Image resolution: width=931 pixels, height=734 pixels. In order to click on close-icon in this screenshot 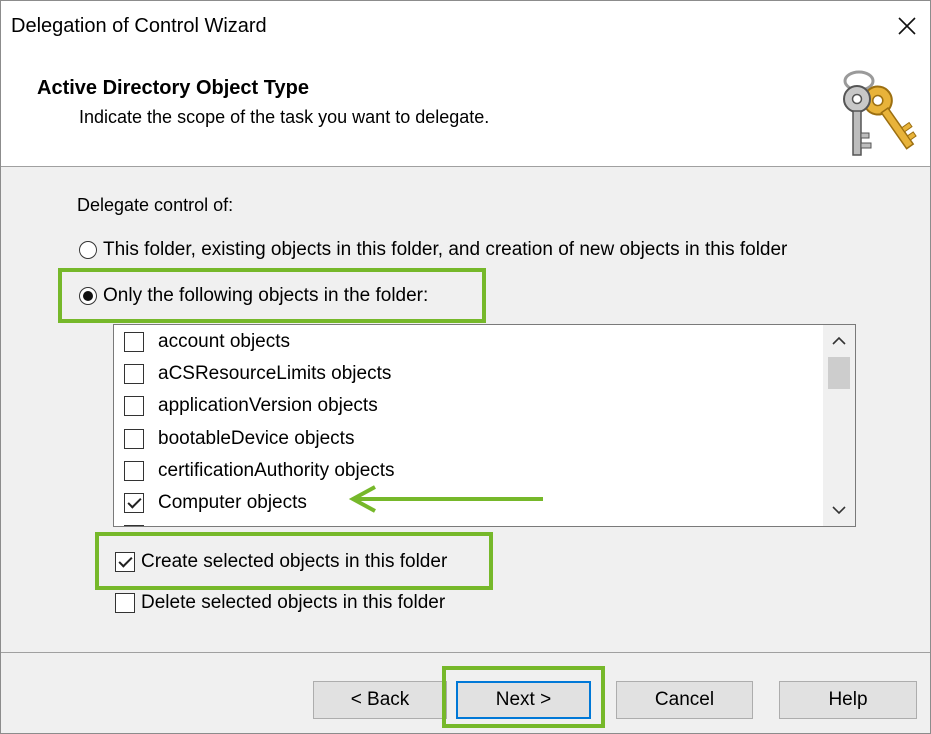, I will do `click(907, 26)`.